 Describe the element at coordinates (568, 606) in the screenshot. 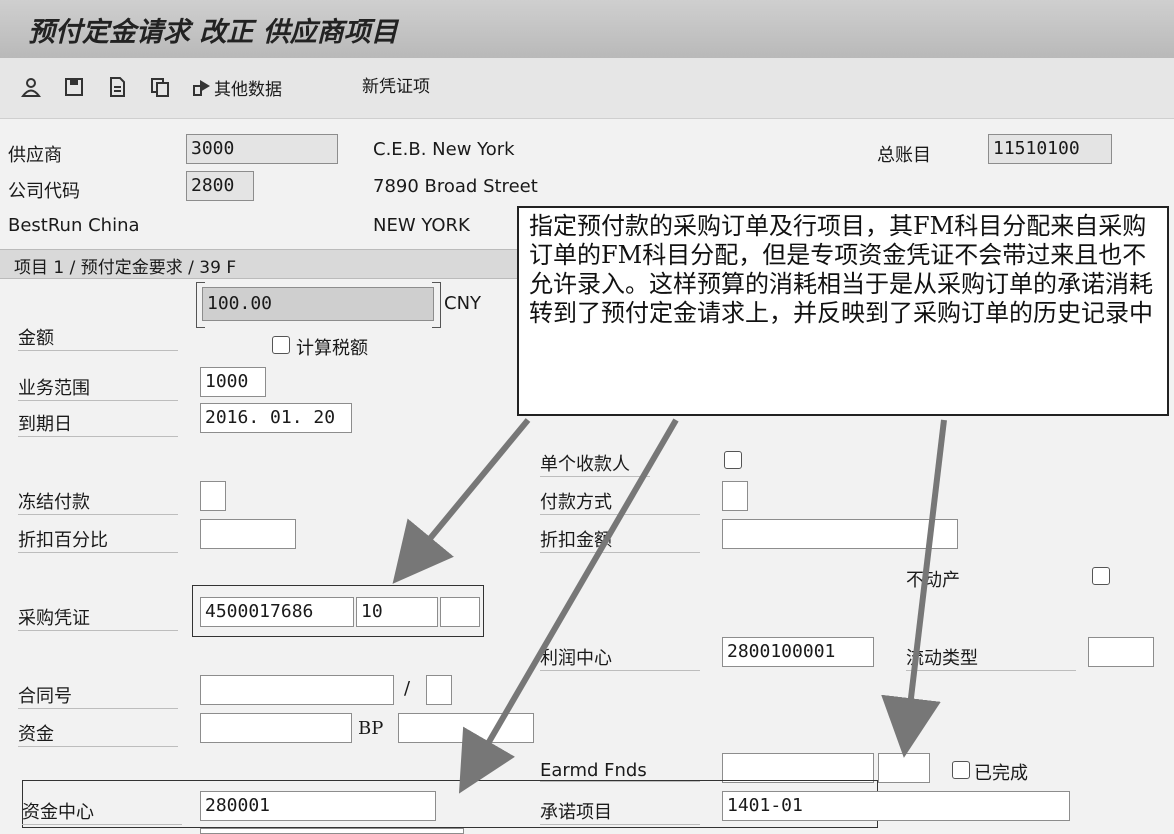

I see `arrow-to-funds-center` at that location.